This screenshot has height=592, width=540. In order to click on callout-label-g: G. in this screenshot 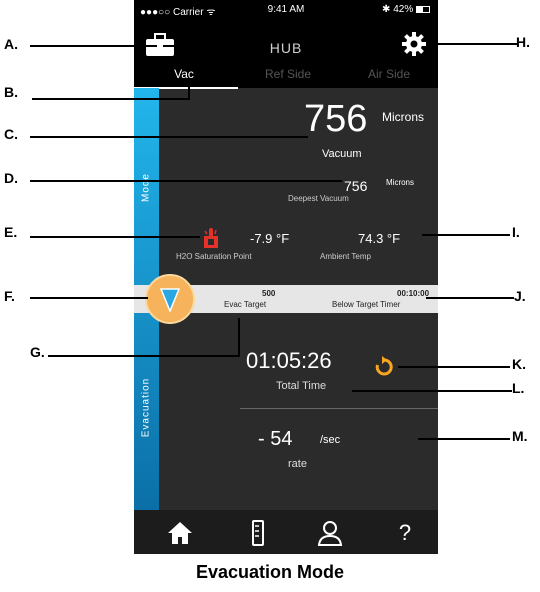, I will do `click(37, 352)`.